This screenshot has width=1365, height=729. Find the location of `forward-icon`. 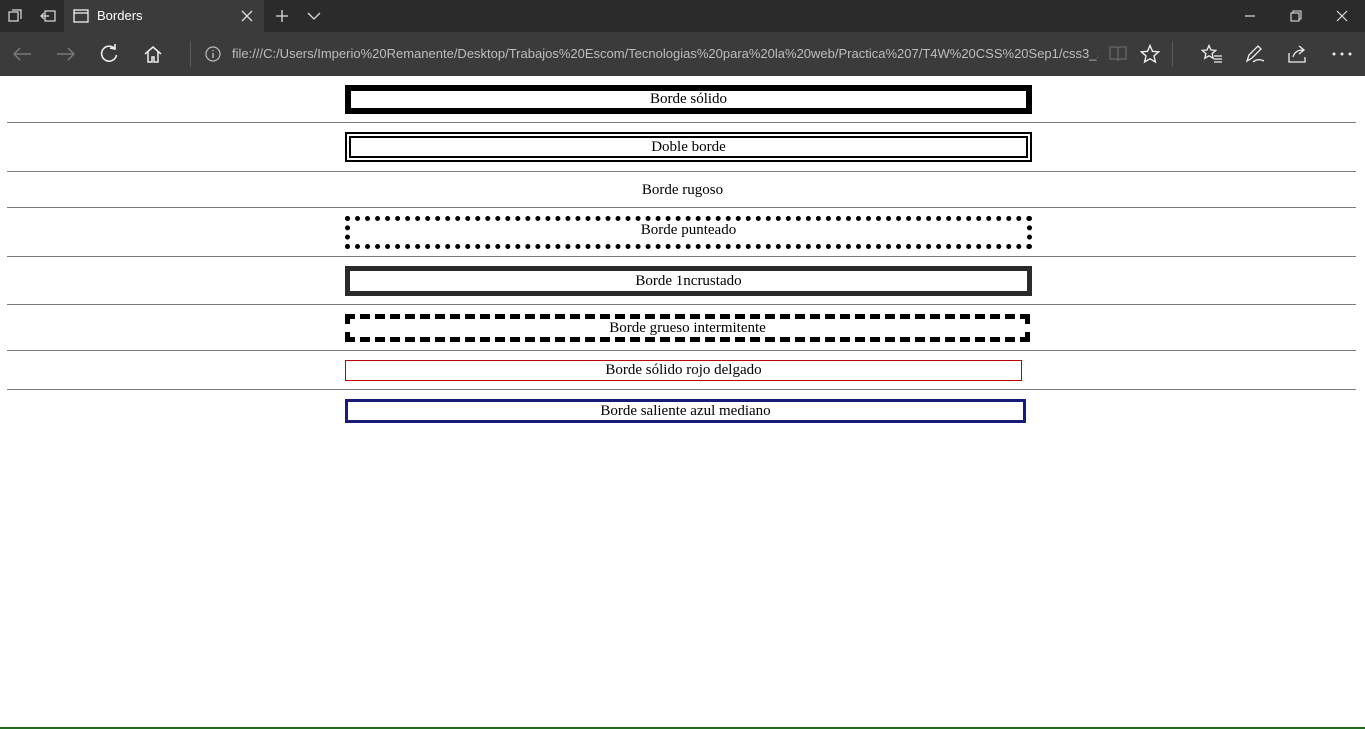

forward-icon is located at coordinates (66, 54).